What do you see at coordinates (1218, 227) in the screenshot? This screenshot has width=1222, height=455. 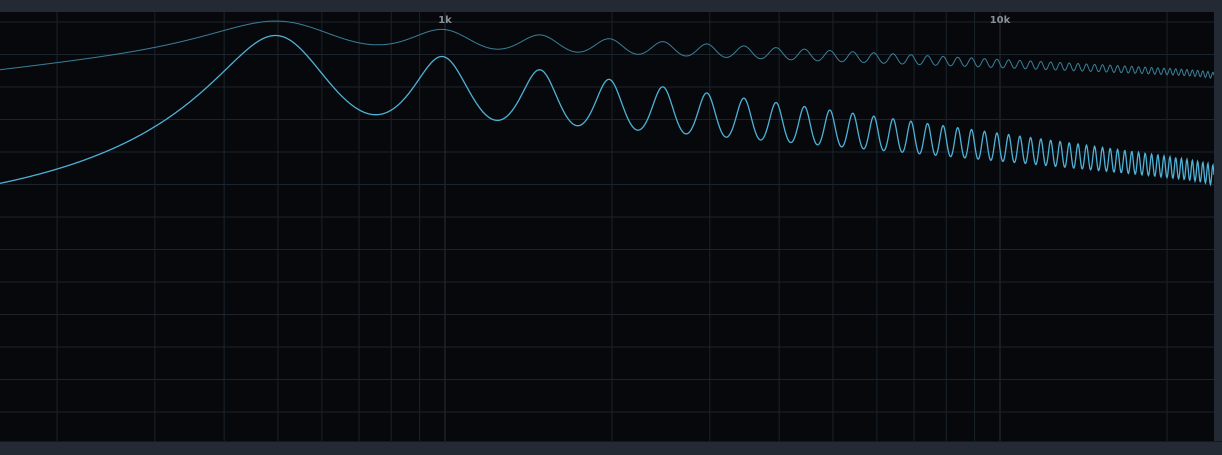 I see `analyzer-right-edge` at bounding box center [1218, 227].